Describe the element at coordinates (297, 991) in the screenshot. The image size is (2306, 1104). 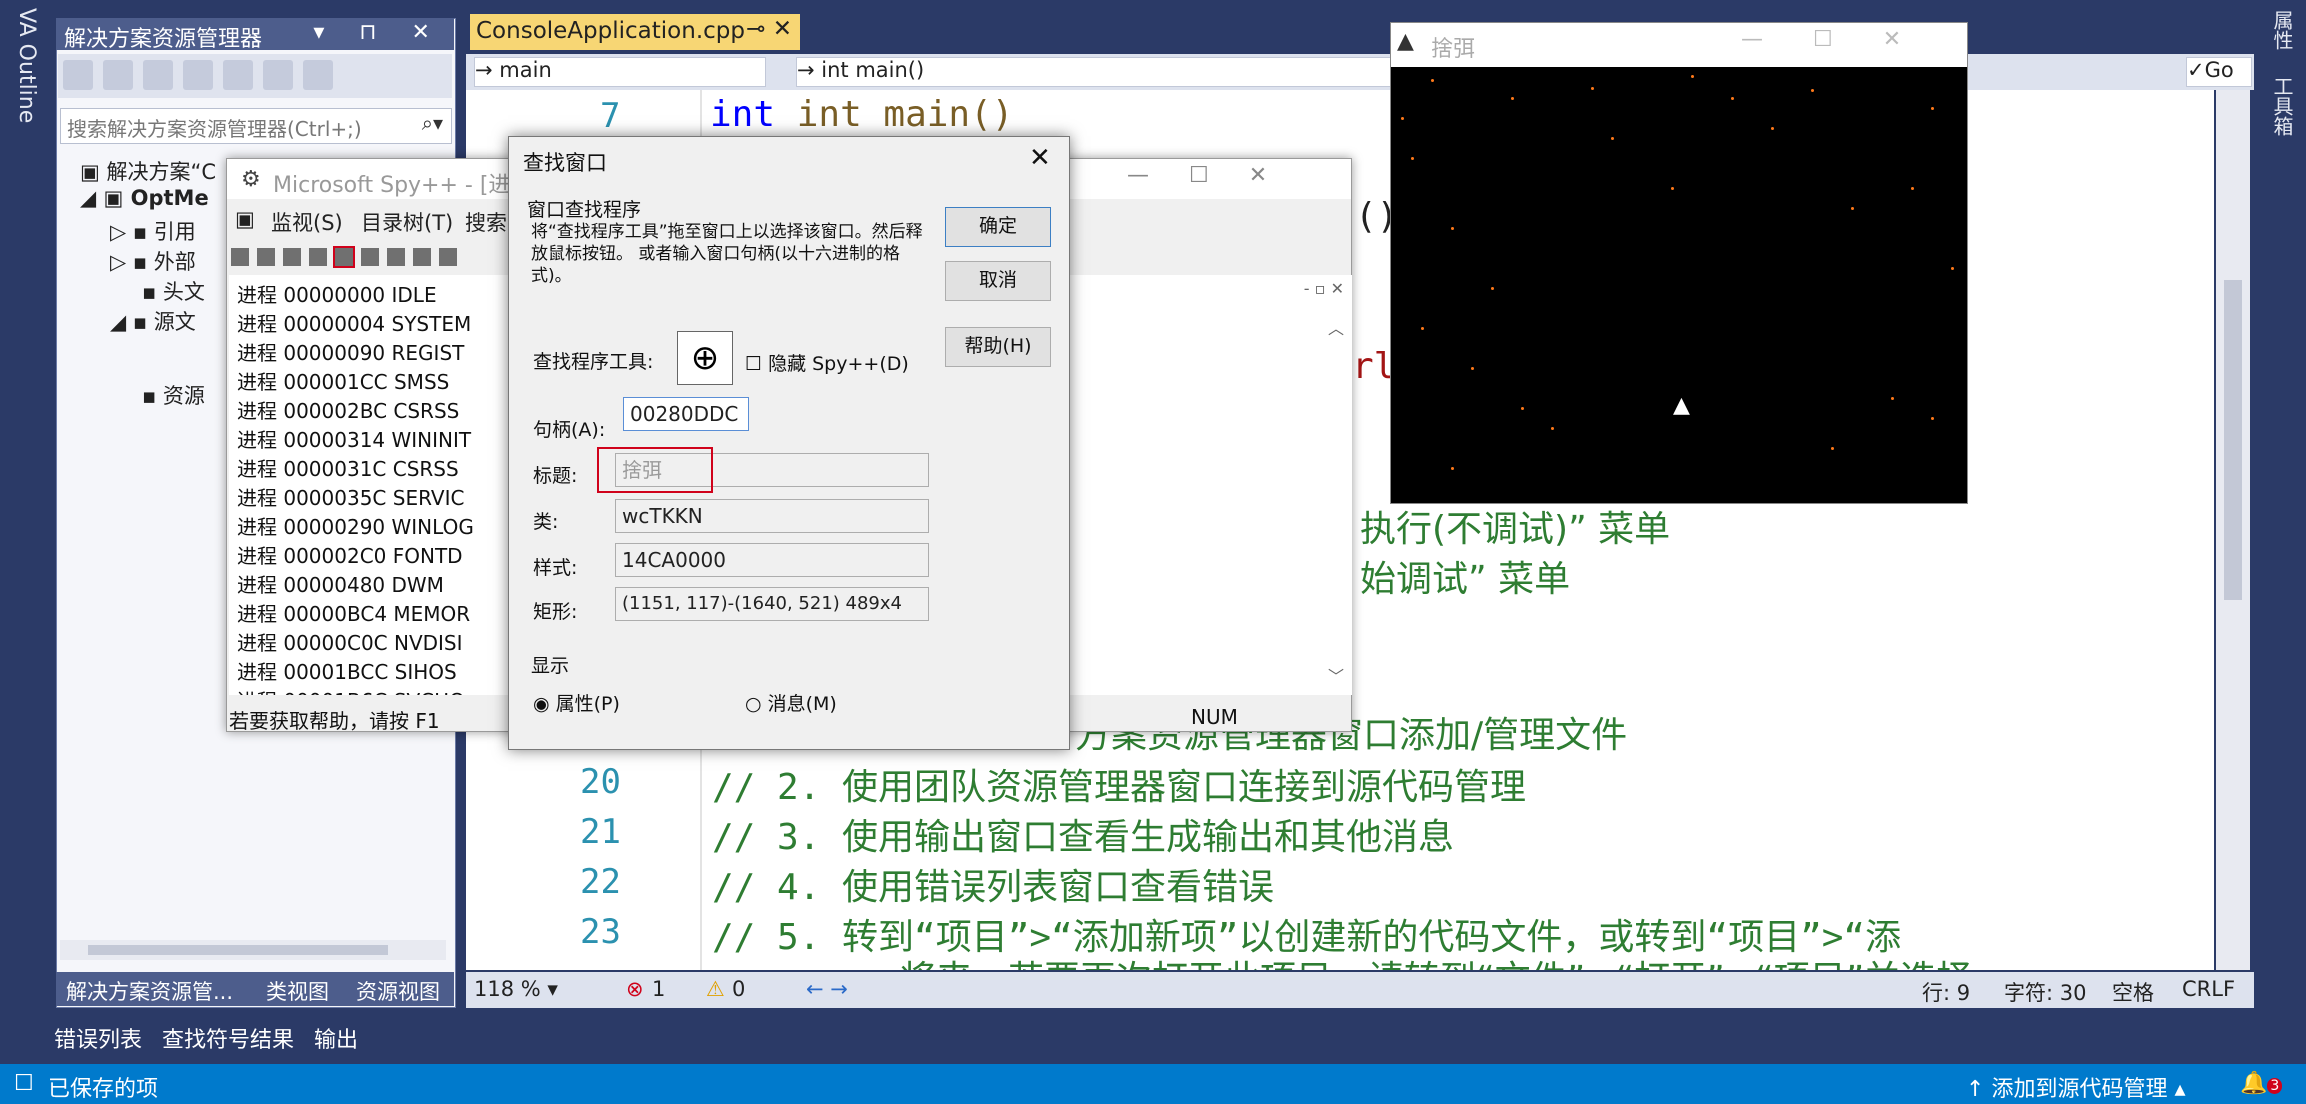
I see `tab-class-view: 类视图` at that location.